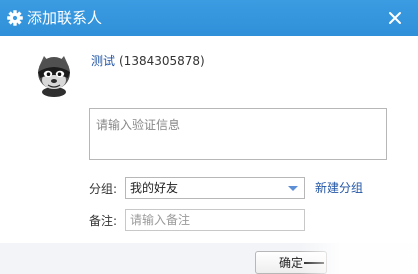  Describe the element at coordinates (293, 188) in the screenshot. I see `chevron-down-icon` at that location.